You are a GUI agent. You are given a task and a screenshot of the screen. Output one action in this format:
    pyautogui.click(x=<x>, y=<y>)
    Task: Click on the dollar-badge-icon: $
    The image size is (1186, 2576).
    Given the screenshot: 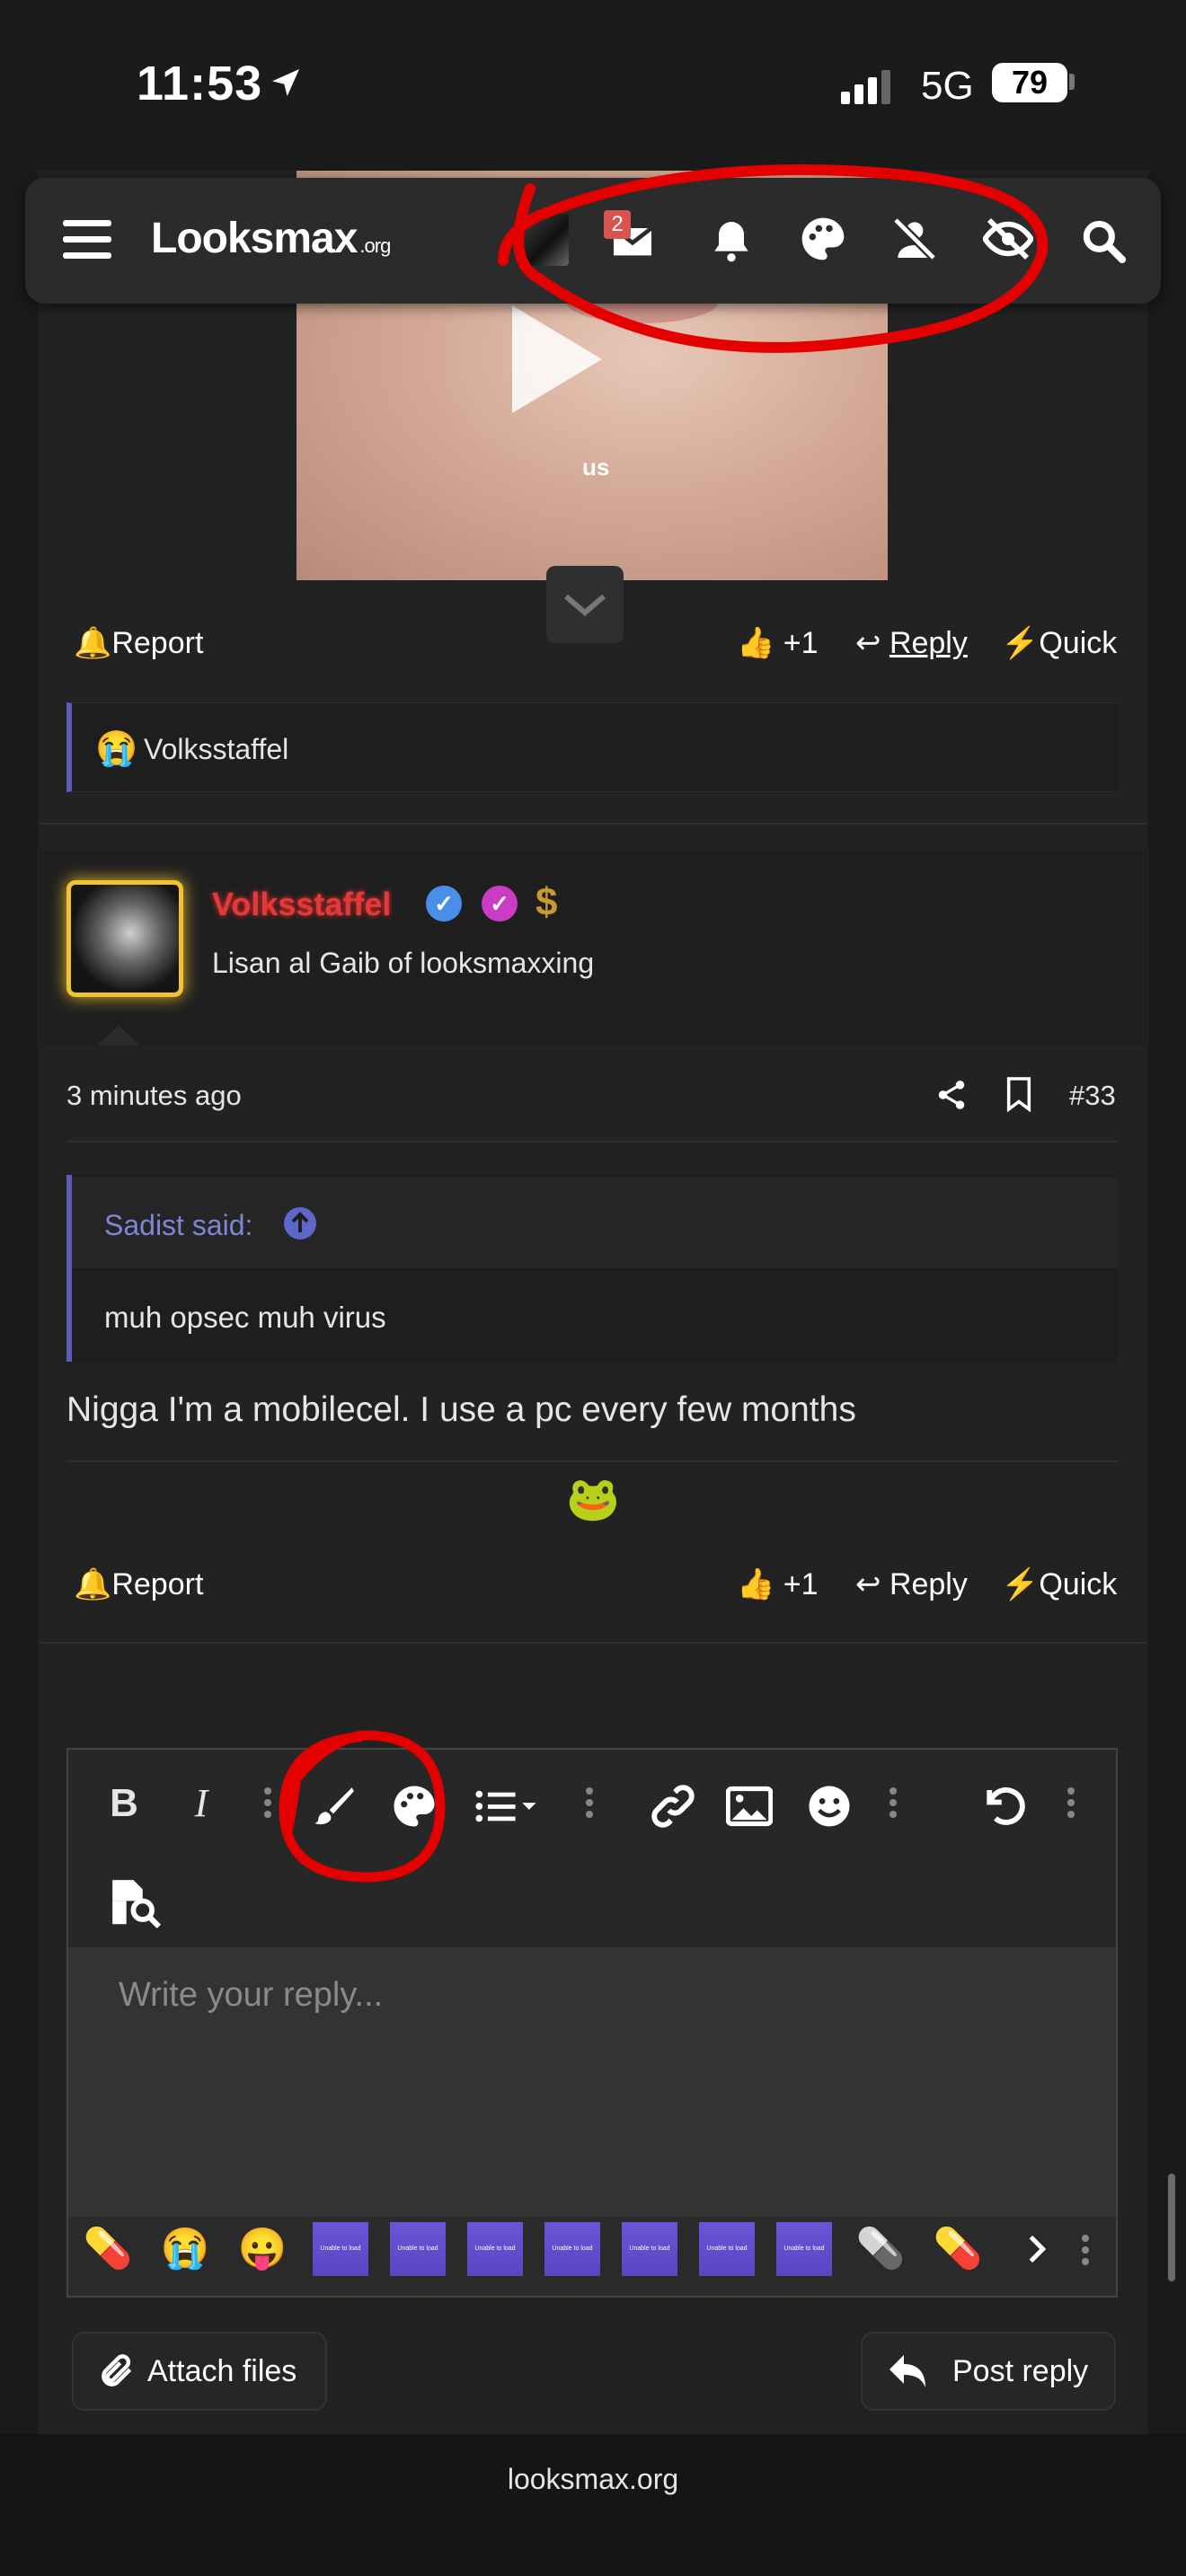 What is the action you would take?
    pyautogui.click(x=546, y=902)
    